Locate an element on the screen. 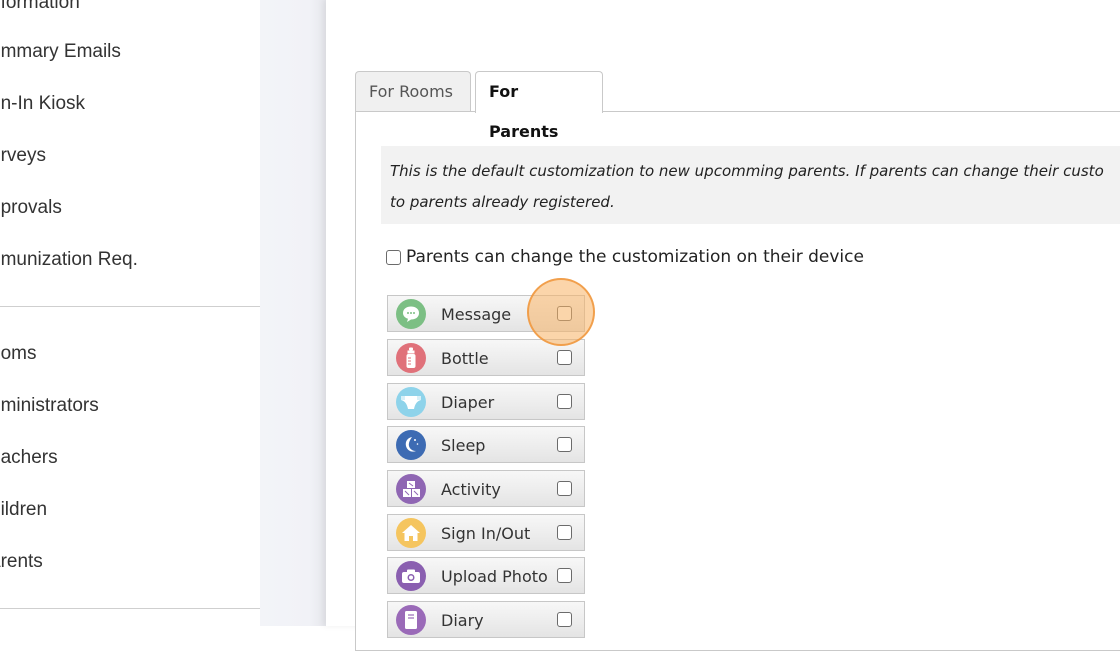 The image size is (1120, 651). feature-row-message: Message is located at coordinates (486, 313).